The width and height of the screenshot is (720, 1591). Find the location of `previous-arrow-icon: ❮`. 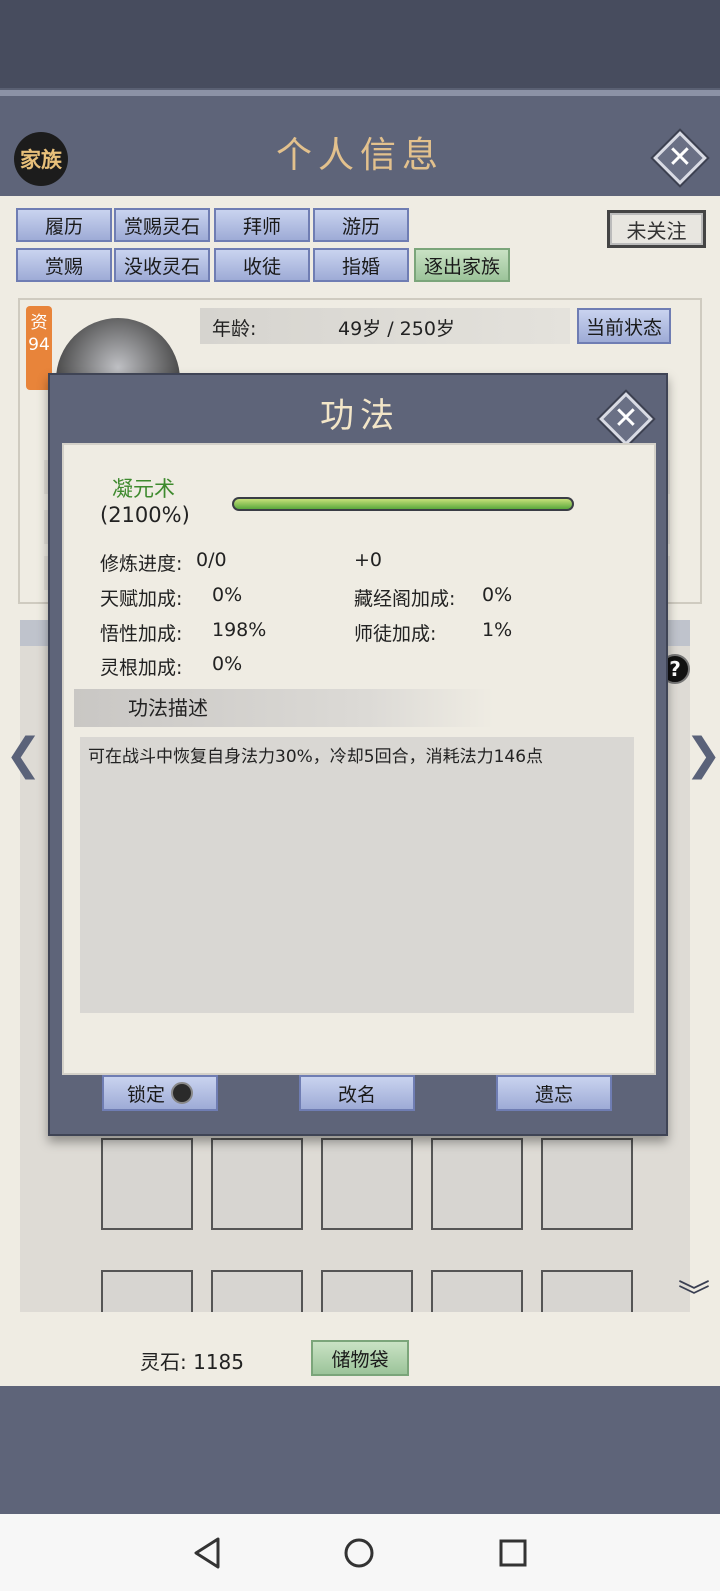

previous-arrow-icon: ❮ is located at coordinates (23, 755).